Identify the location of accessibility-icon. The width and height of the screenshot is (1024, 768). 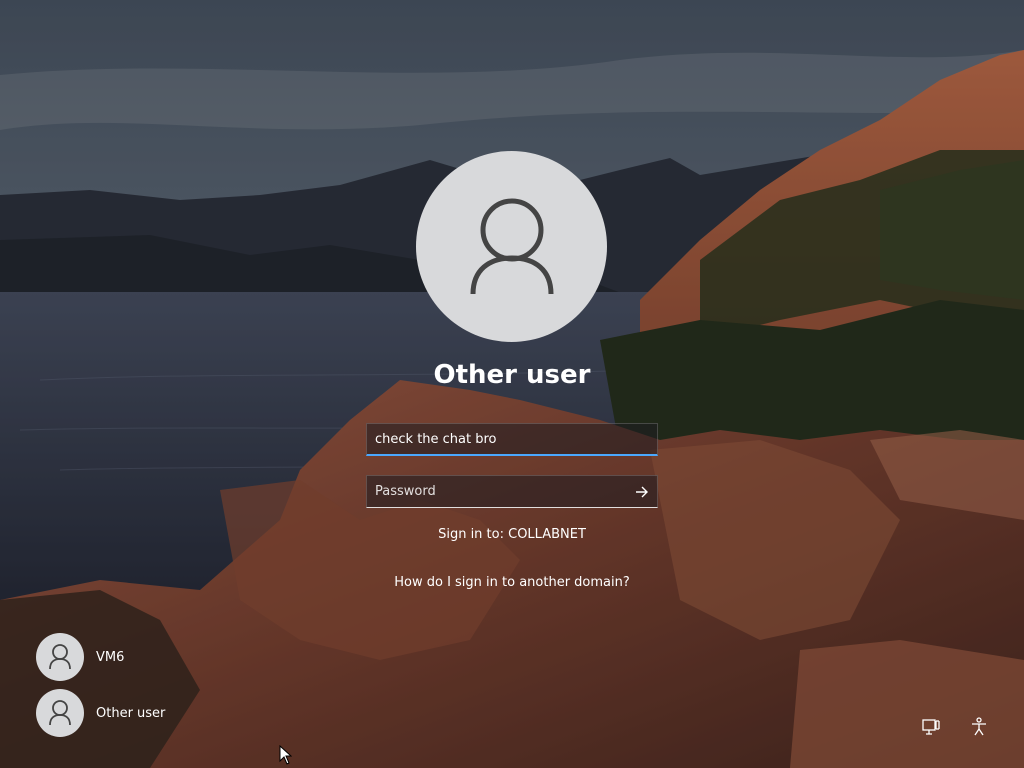
(979, 726).